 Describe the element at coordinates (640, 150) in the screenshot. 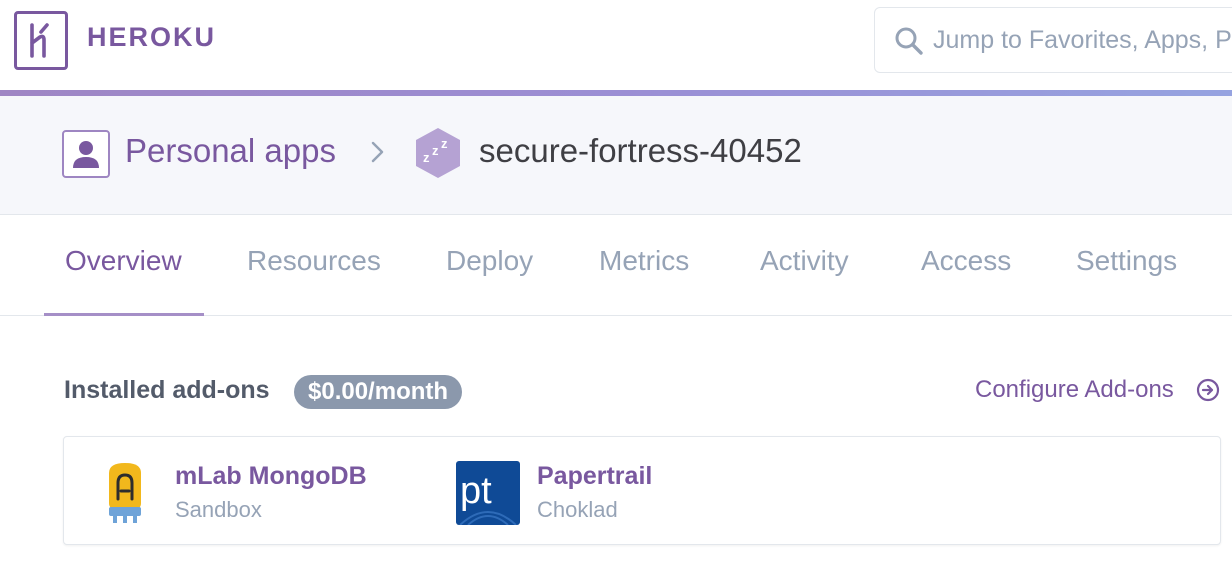

I see `app-name: secure-fortress-40452` at that location.